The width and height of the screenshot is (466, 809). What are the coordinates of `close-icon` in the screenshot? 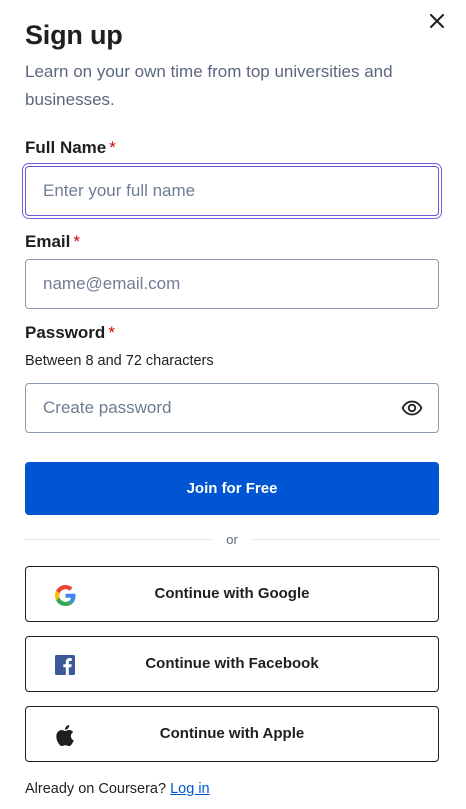 It's located at (437, 21).